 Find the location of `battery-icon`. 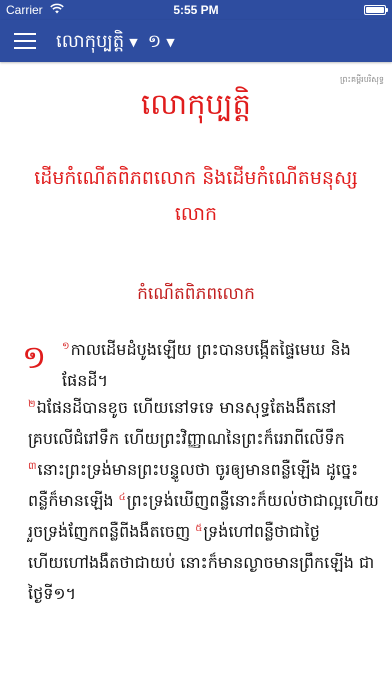

battery-icon is located at coordinates (376, 10).